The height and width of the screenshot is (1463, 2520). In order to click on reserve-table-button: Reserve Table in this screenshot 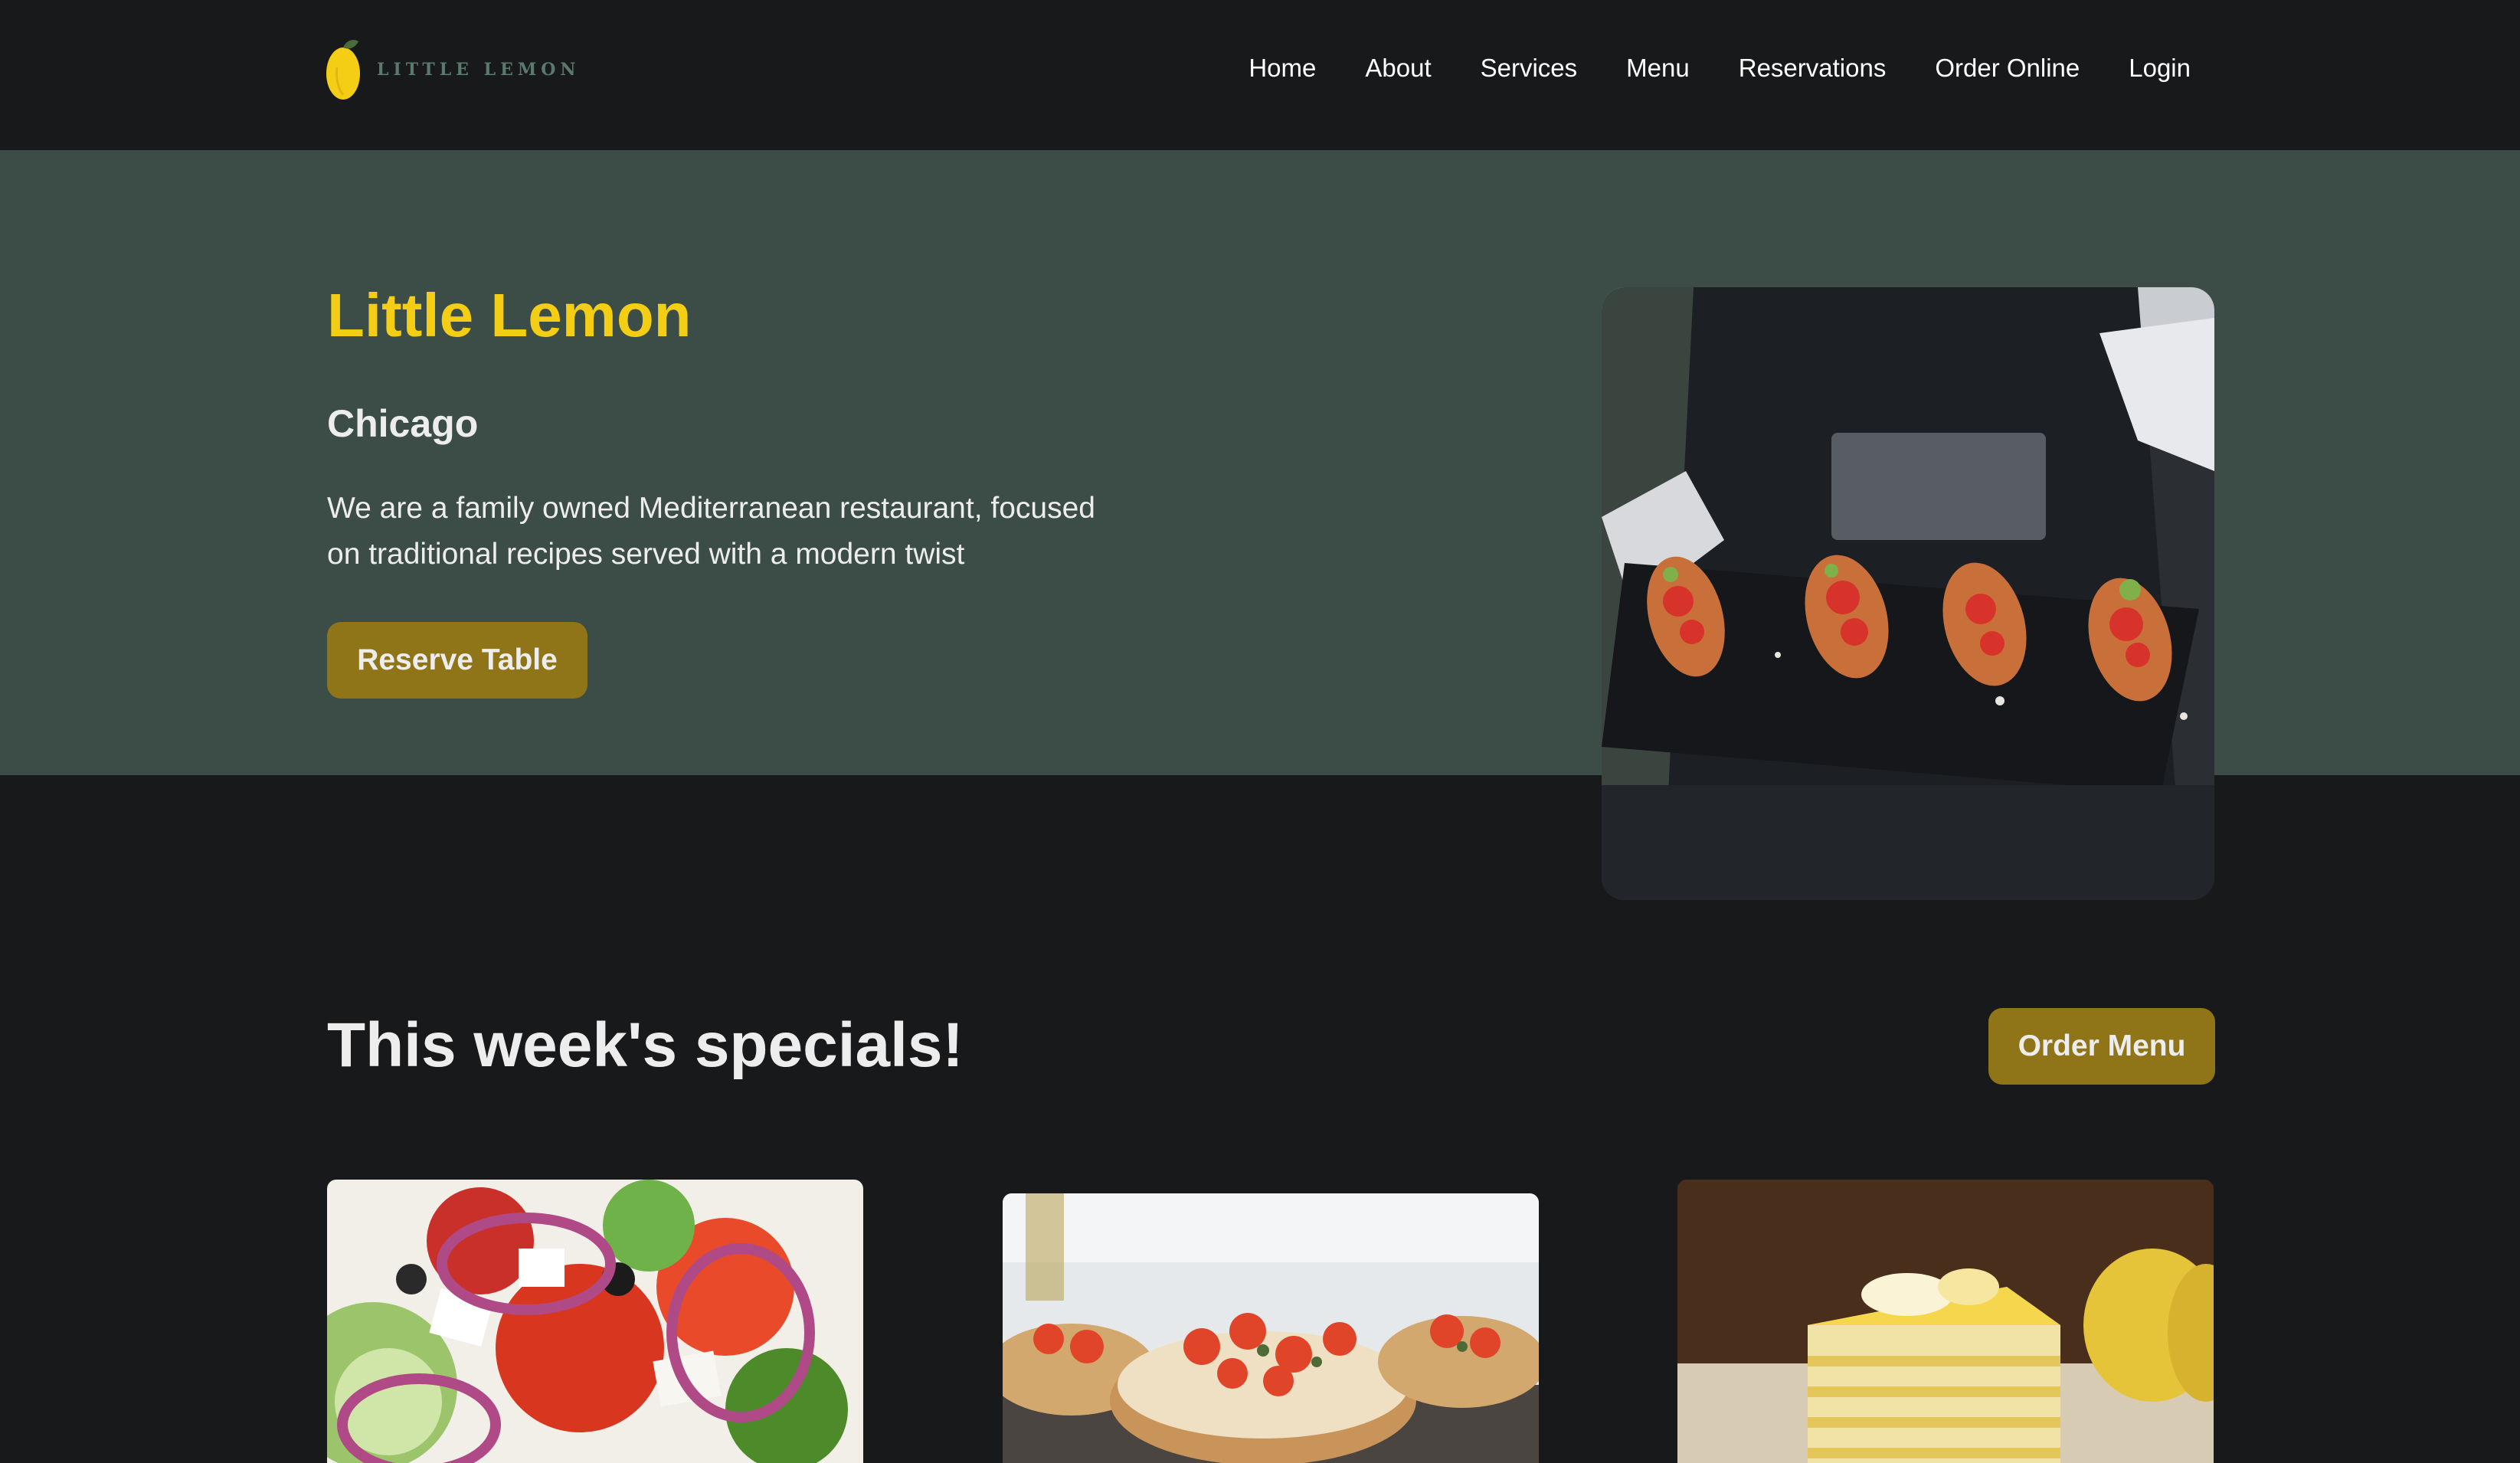, I will do `click(457, 660)`.